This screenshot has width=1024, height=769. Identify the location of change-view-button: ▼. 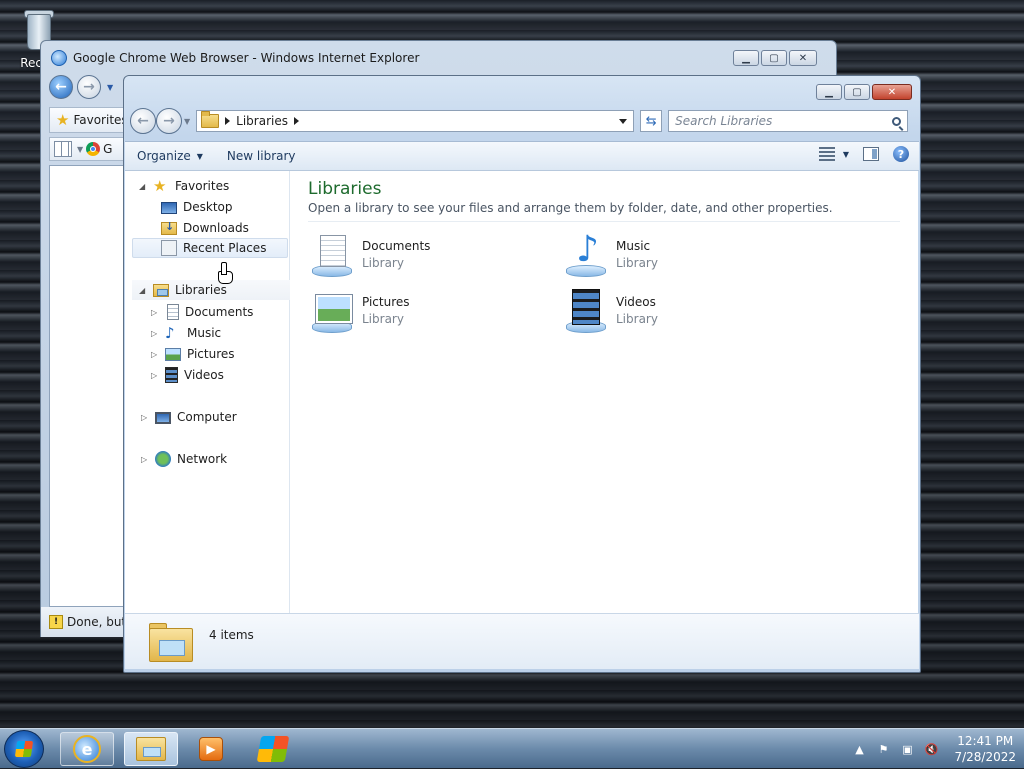
(833, 154).